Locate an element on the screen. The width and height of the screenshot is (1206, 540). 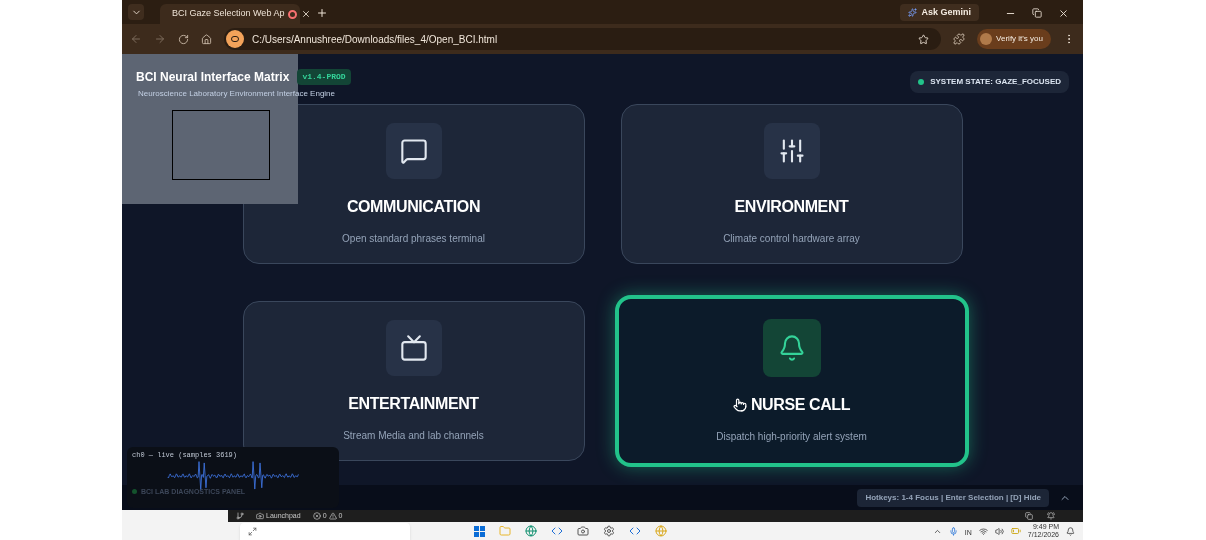
menu-card: ENTERTAINMENT Stream Media and lab channels is located at coordinates (413, 381).